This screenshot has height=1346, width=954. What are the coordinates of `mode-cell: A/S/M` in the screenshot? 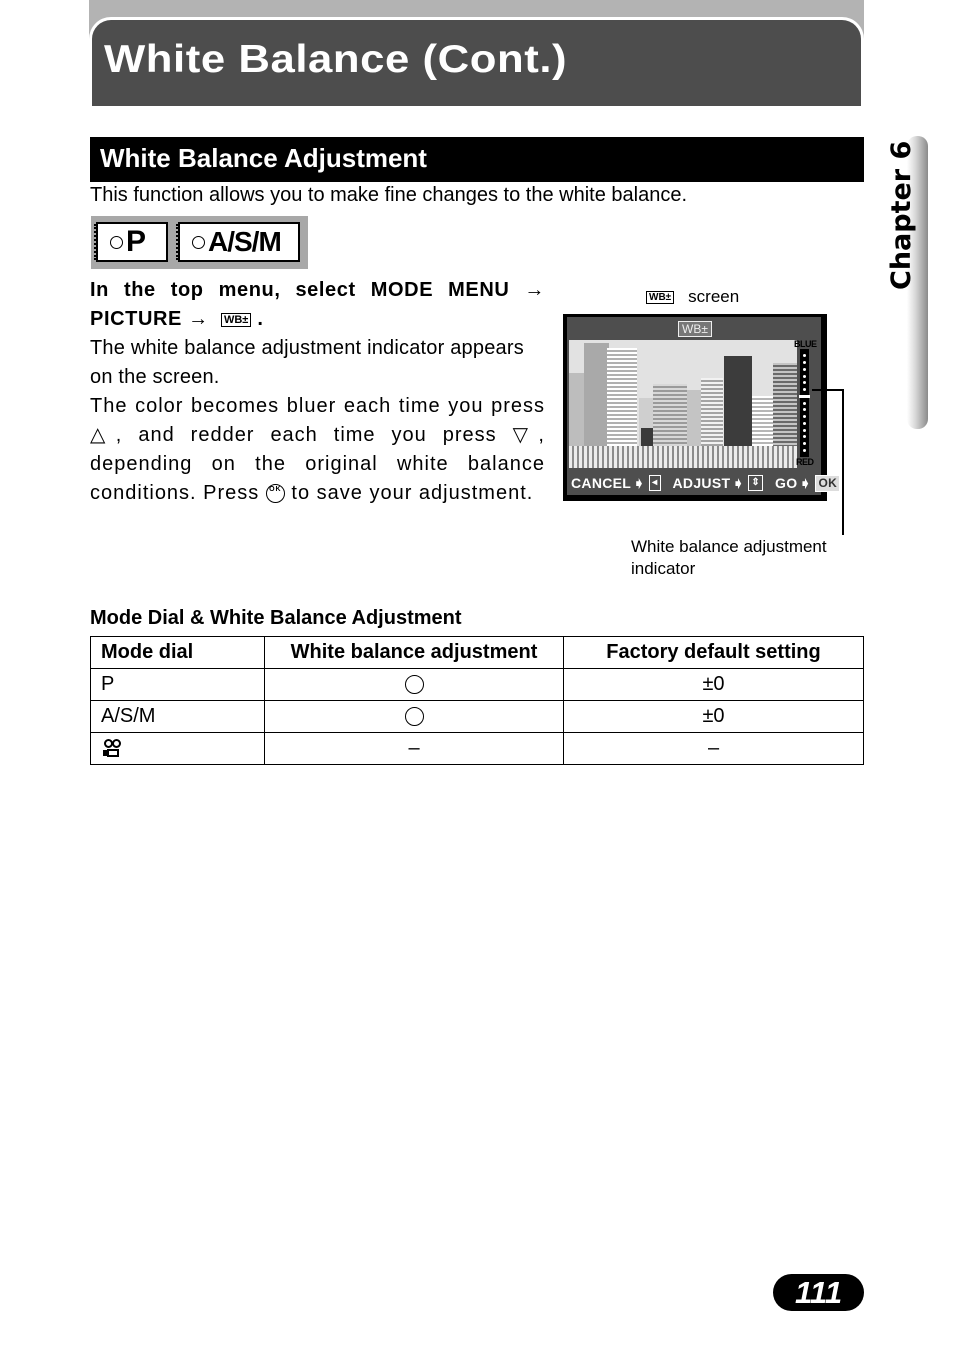 It's located at (177, 716).